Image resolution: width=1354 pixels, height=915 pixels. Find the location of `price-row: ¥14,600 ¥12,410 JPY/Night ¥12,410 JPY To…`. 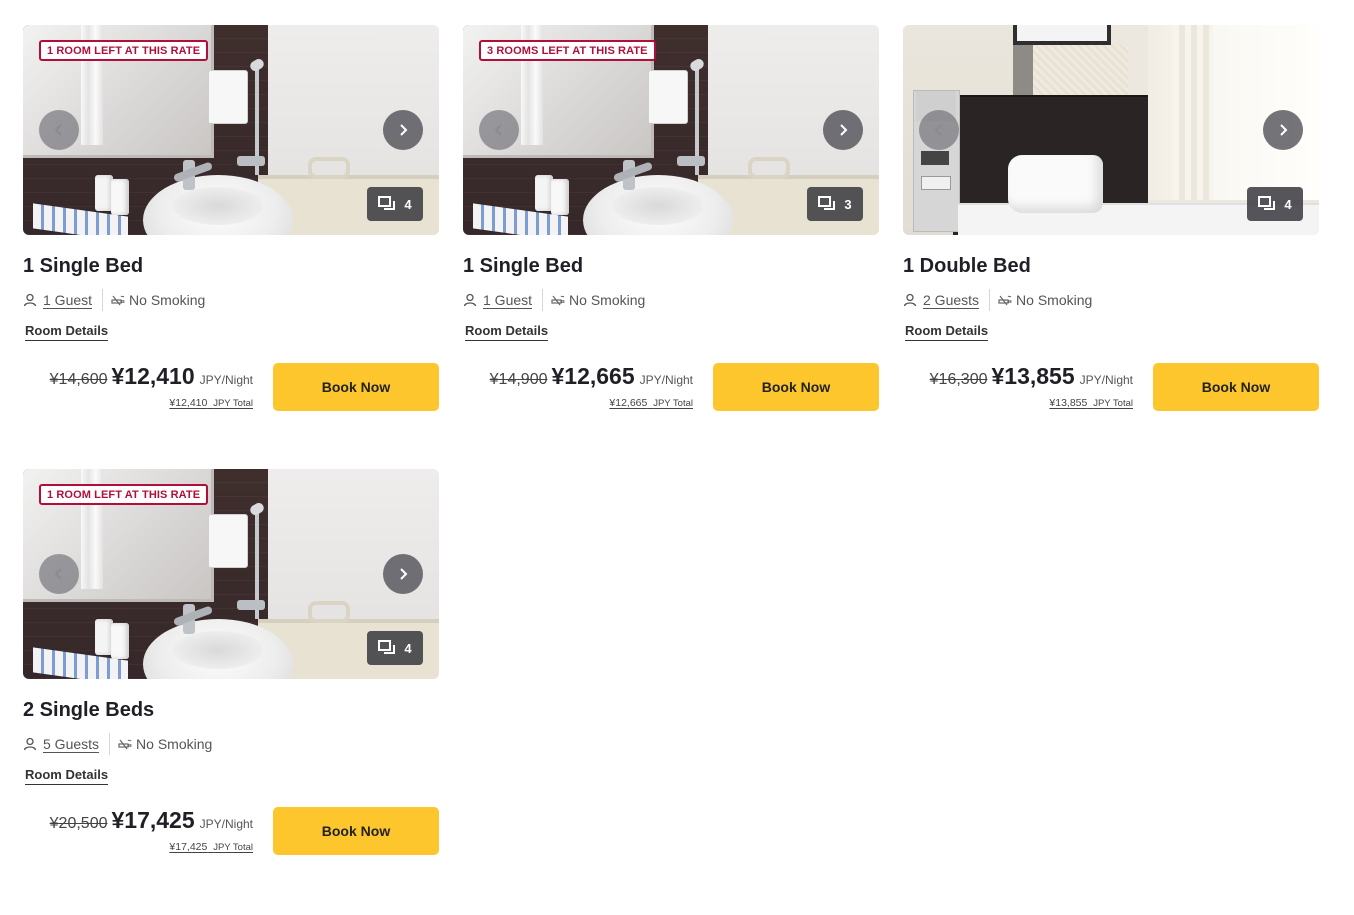

price-row: ¥14,600 ¥12,410 JPY/Night ¥12,410 JPY To… is located at coordinates (231, 388).